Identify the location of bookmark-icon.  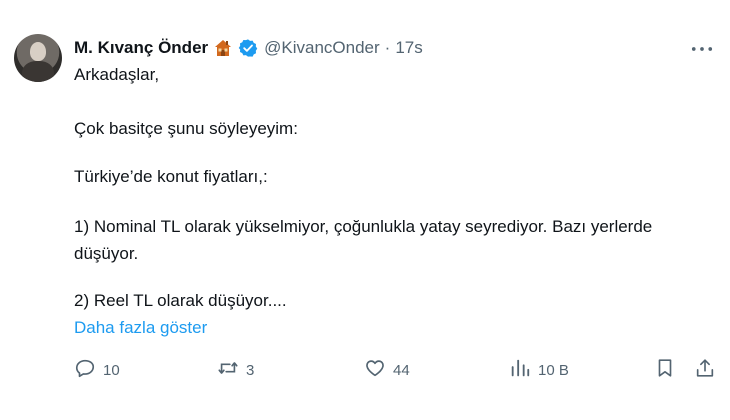
(665, 370).